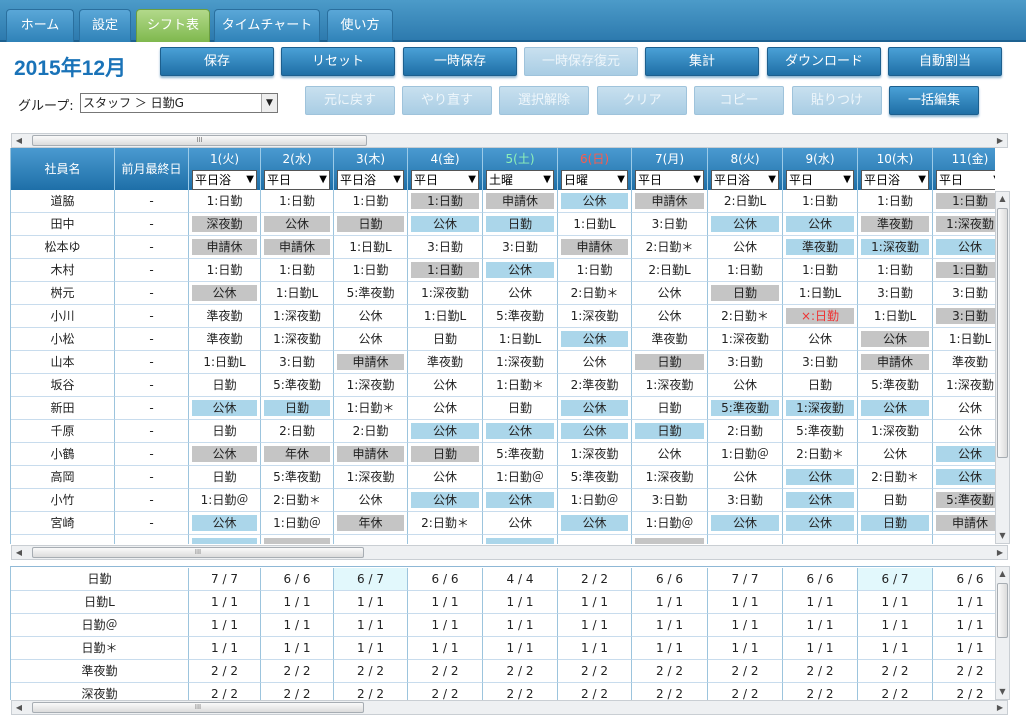  I want to click on shift-cell: 深夜勤, so click(225, 224).